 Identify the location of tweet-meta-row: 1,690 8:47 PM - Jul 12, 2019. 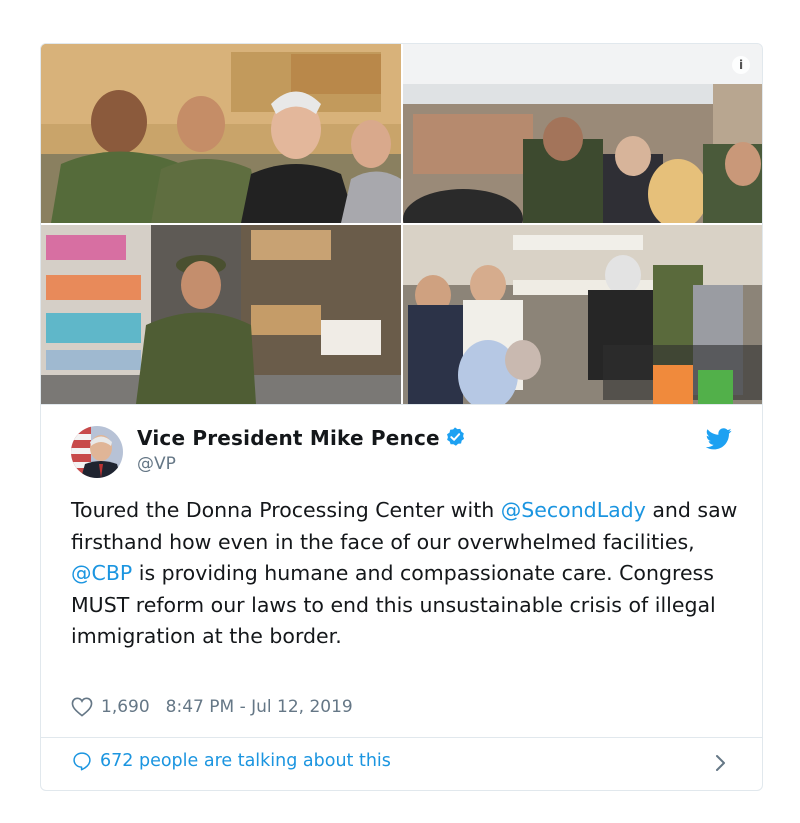
(212, 707).